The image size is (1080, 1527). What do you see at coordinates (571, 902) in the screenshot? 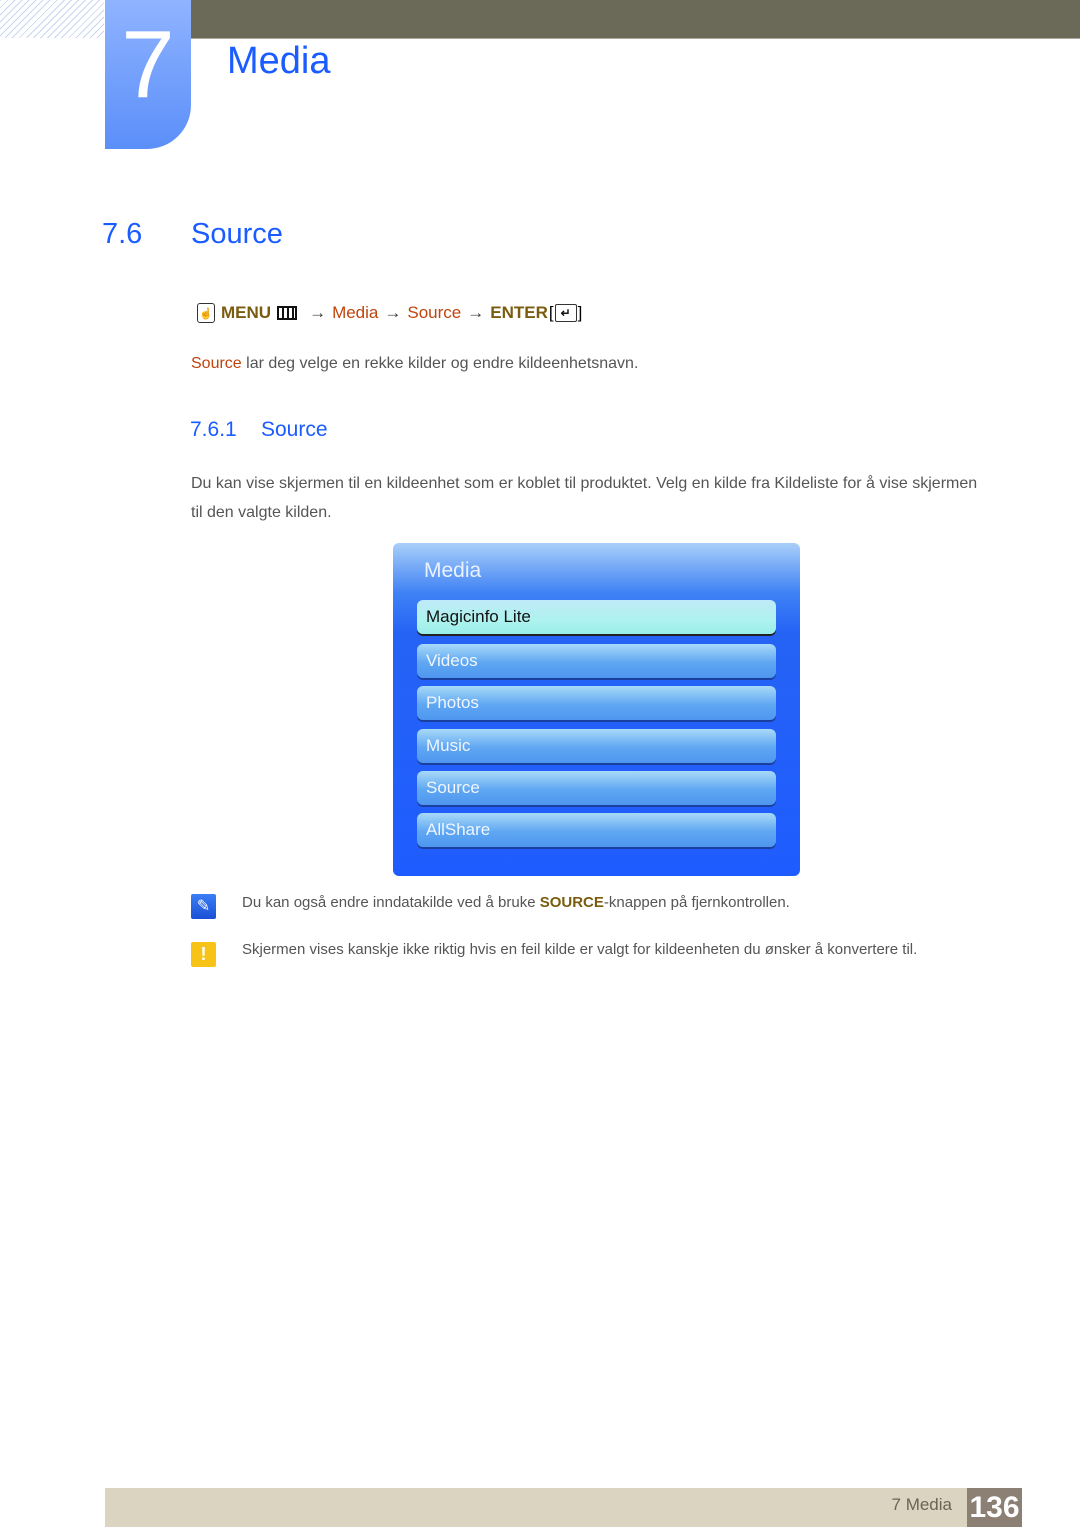
I see `note-keyword-source: SOURCE` at bounding box center [571, 902].